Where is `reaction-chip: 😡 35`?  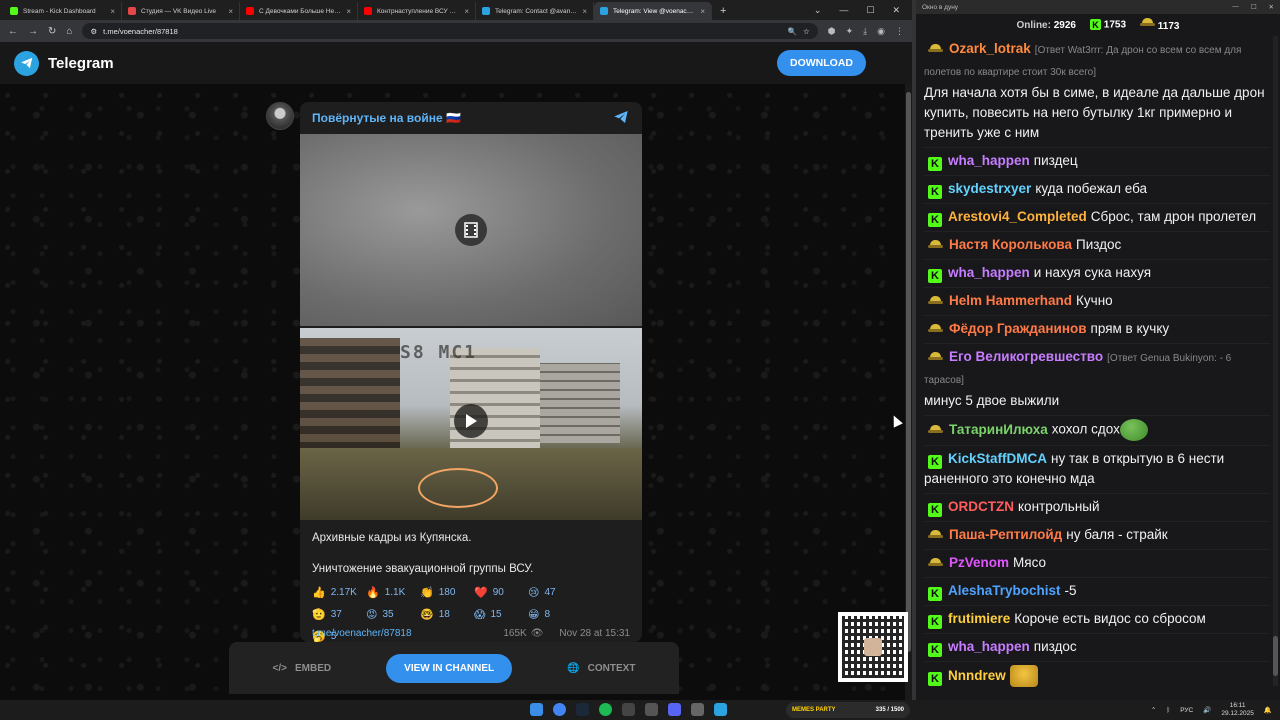 reaction-chip: 😡 35 is located at coordinates (393, 614).